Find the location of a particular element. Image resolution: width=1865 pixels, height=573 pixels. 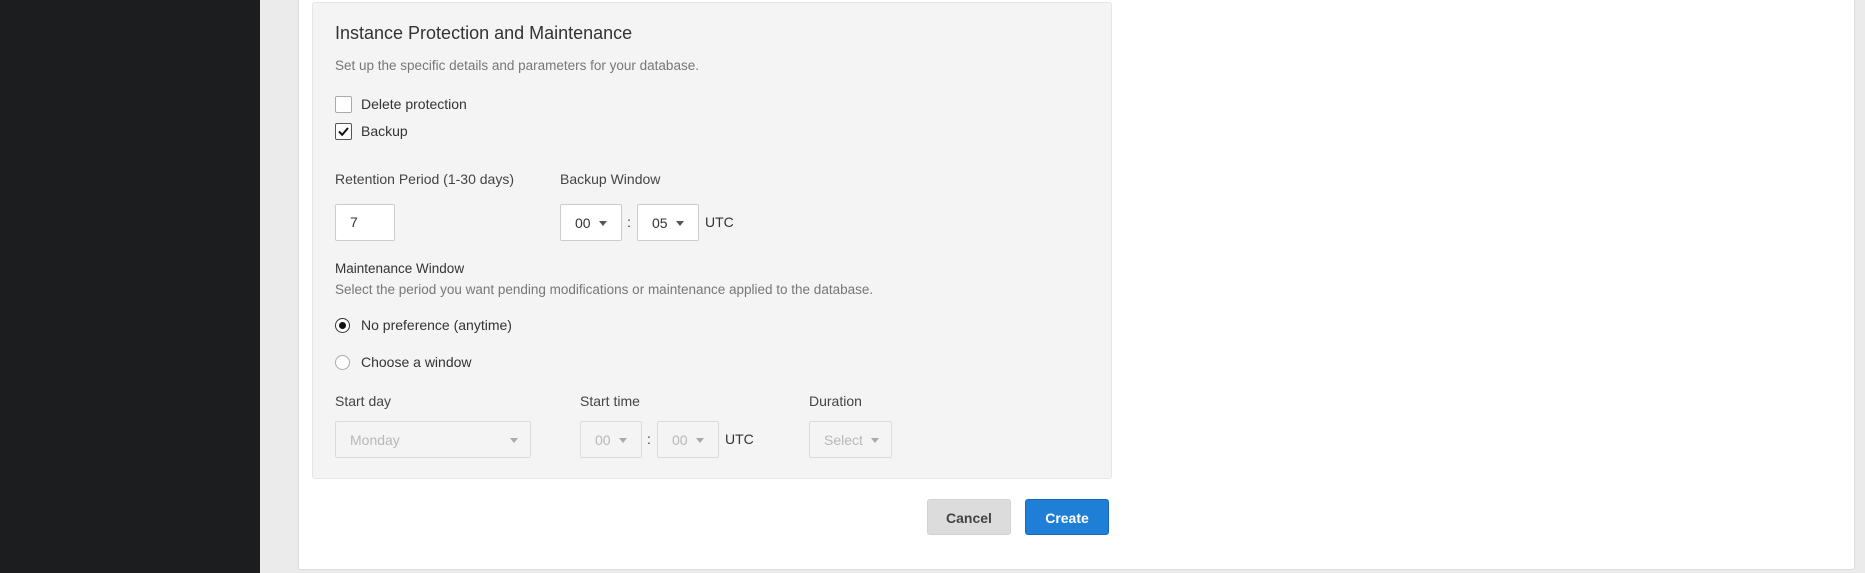

delete-protection-checkbox is located at coordinates (343, 104).